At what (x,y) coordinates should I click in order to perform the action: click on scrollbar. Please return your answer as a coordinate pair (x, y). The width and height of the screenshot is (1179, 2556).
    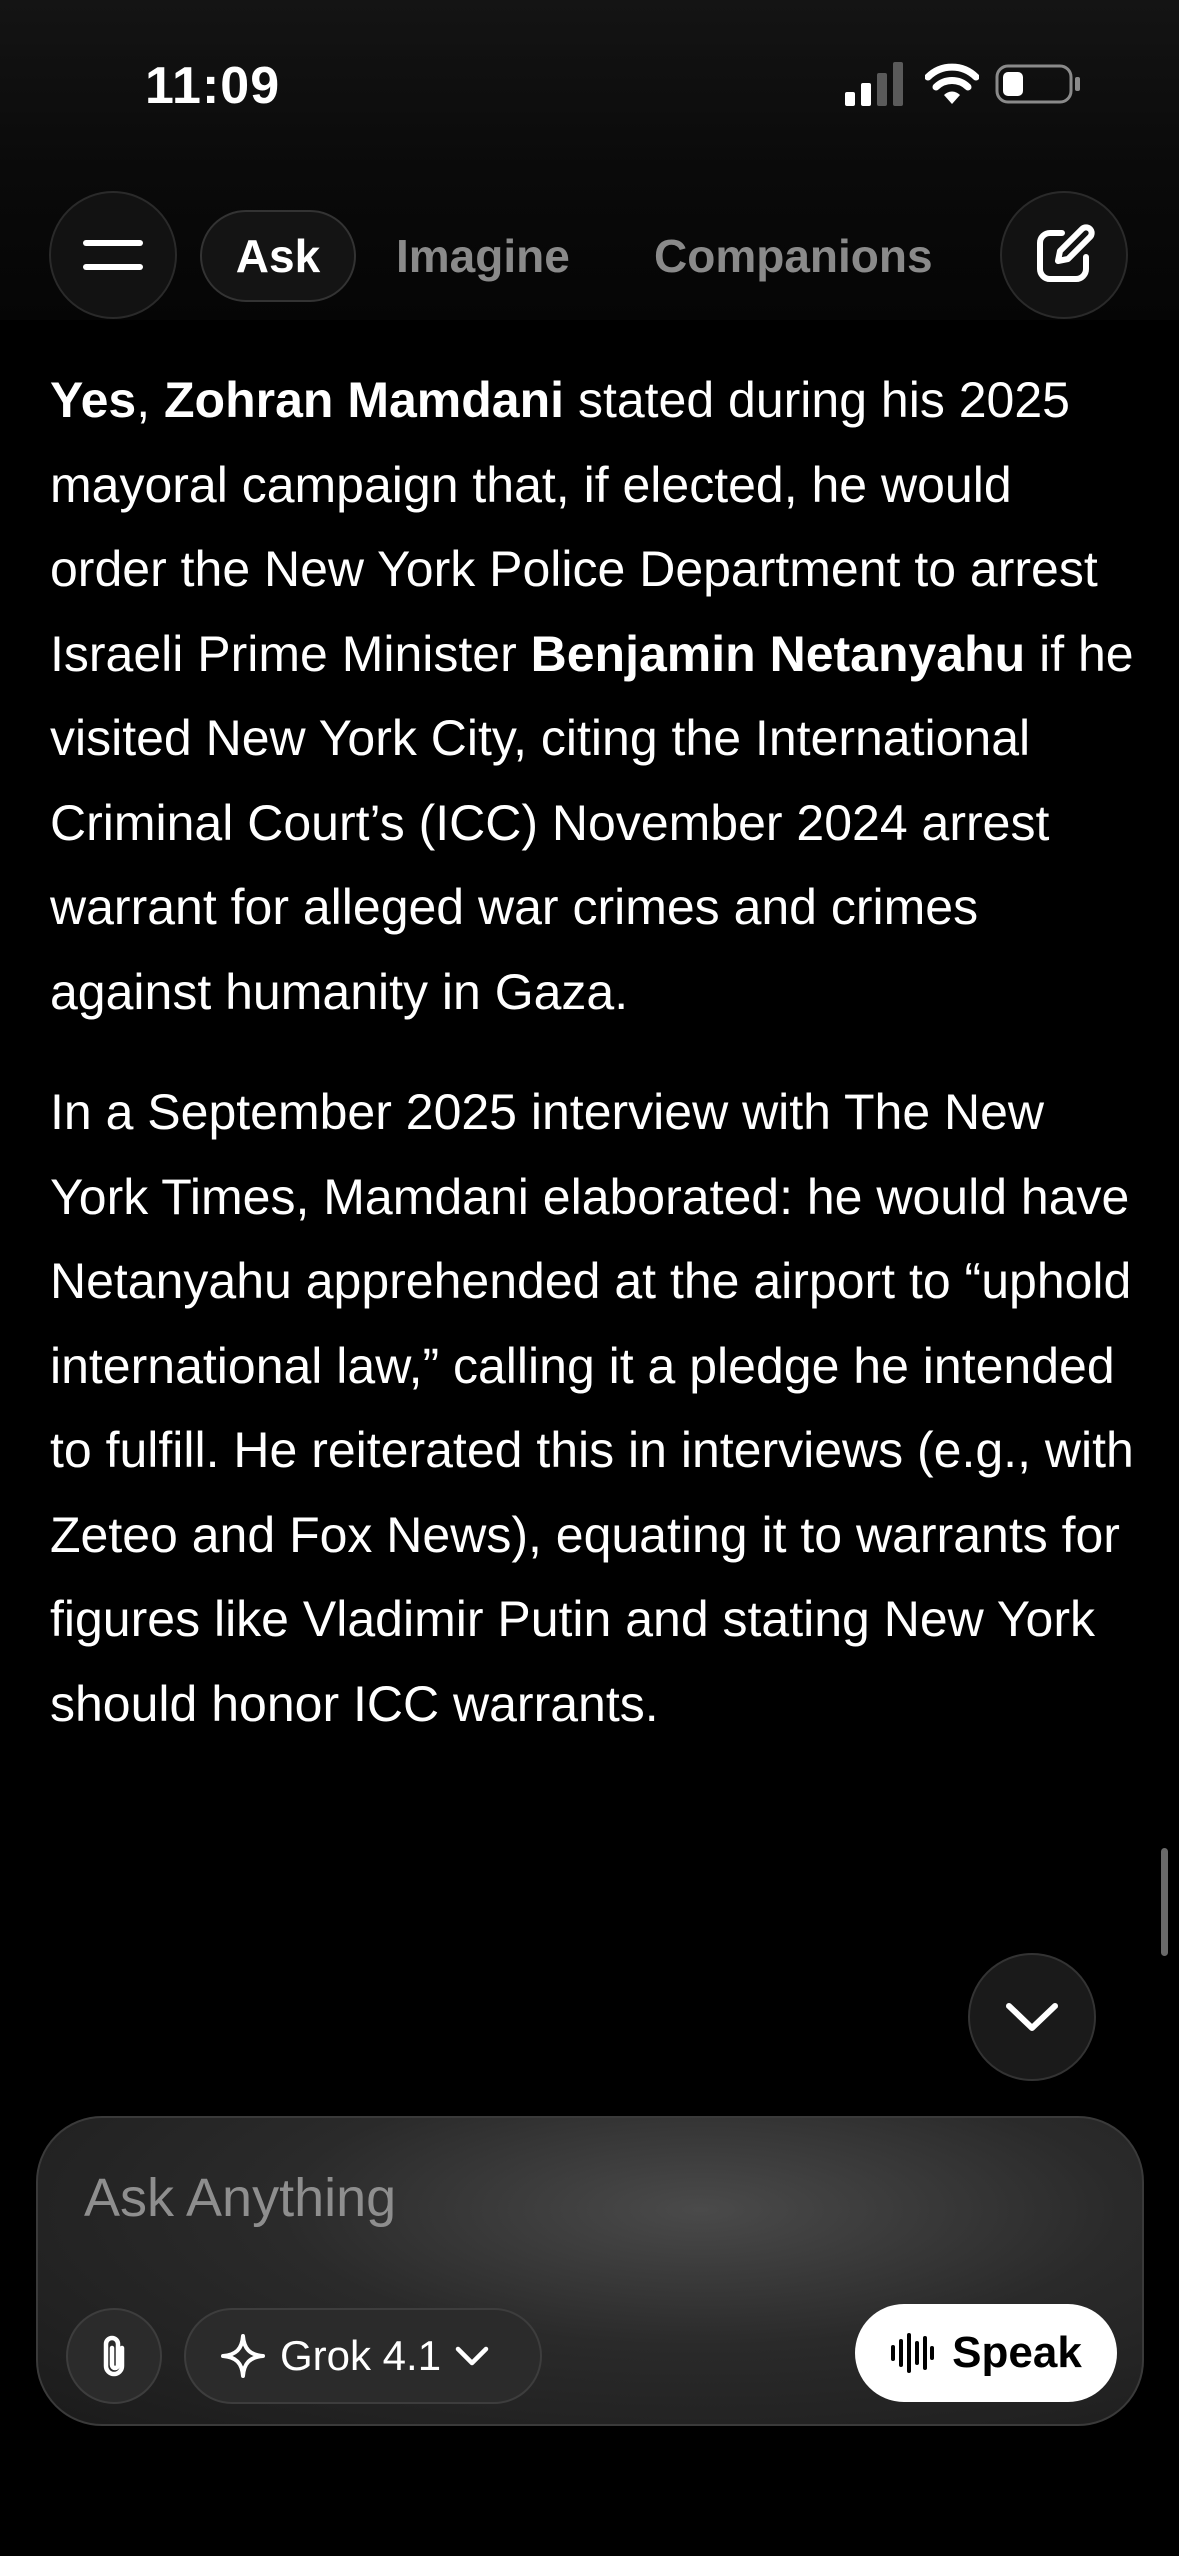
    Looking at the image, I should click on (1164, 1902).